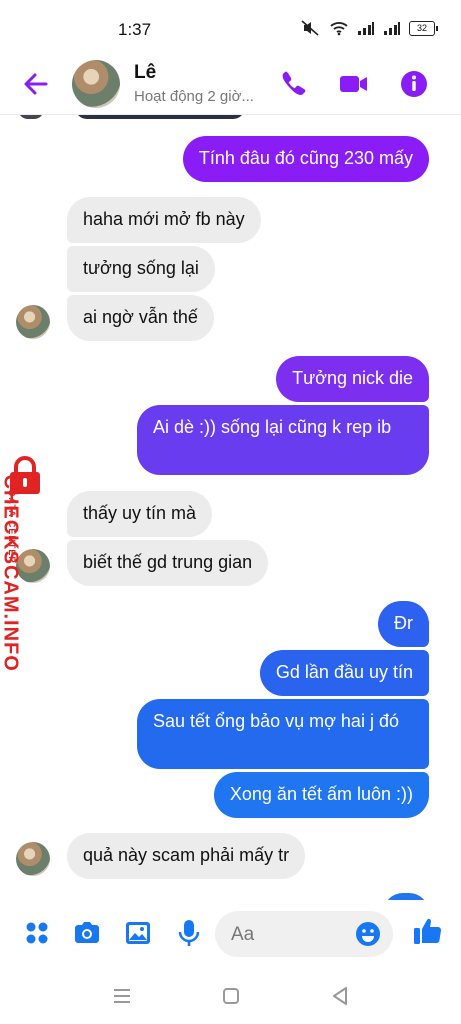 The height and width of the screenshot is (1024, 461). I want to click on message-text: thấy uy tín mà, so click(140, 513).